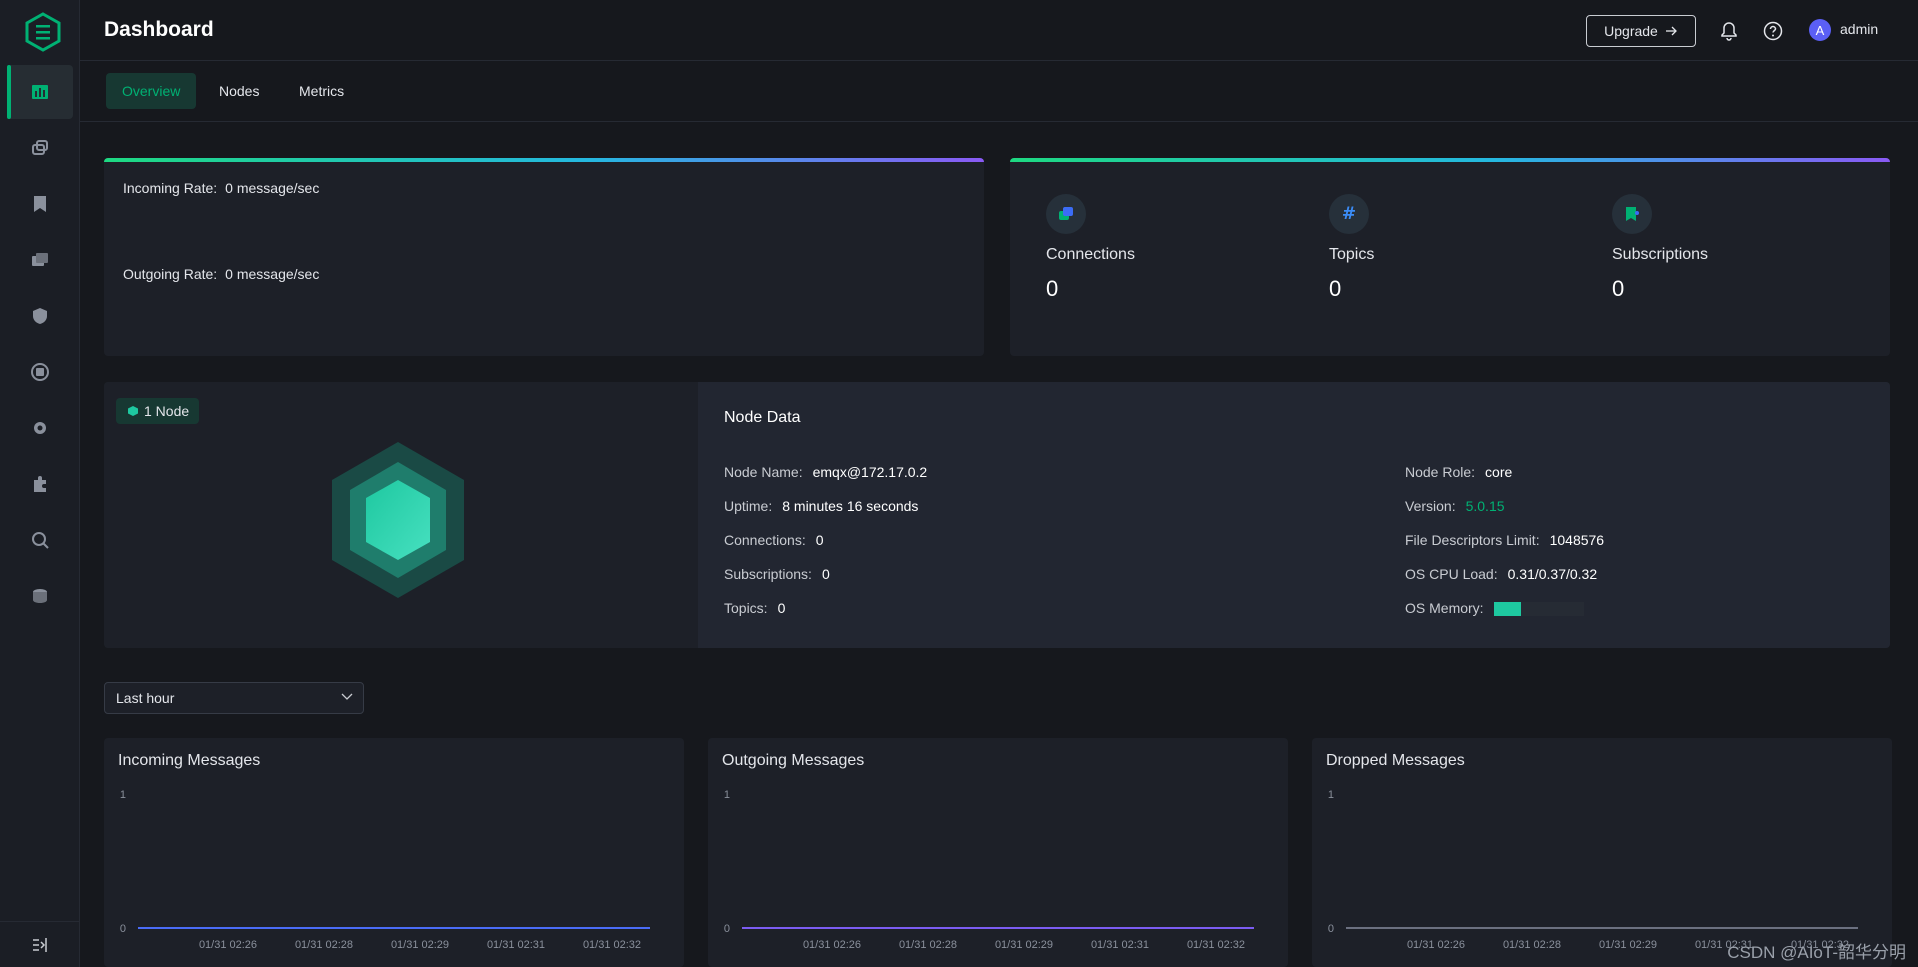  I want to click on stat-label: Topics, so click(1352, 254).